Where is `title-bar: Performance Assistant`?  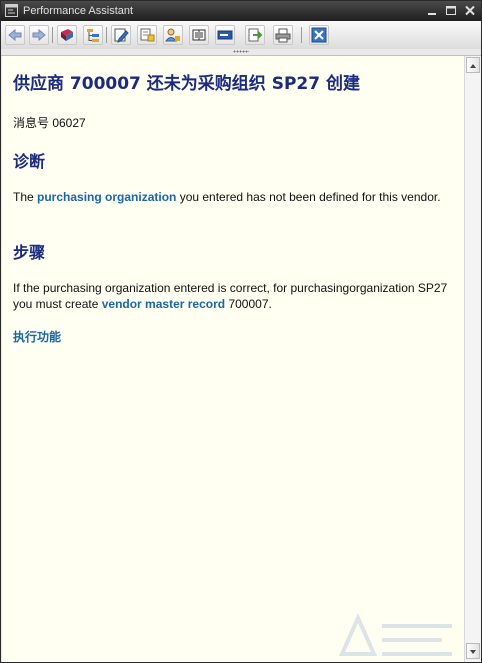 title-bar: Performance Assistant is located at coordinates (241, 11).